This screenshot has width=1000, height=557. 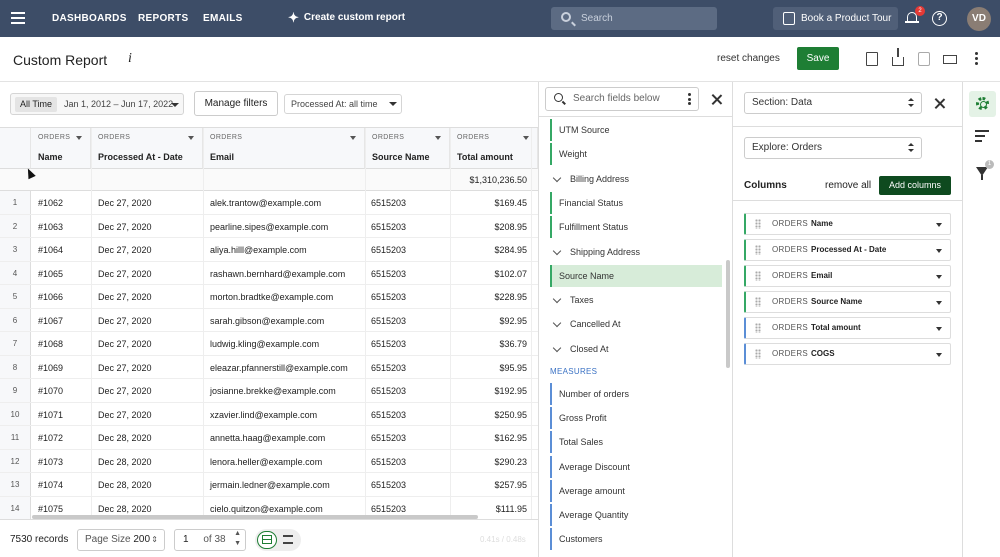 I want to click on column-header-name: ORDERS Name, so click(x=61, y=148).